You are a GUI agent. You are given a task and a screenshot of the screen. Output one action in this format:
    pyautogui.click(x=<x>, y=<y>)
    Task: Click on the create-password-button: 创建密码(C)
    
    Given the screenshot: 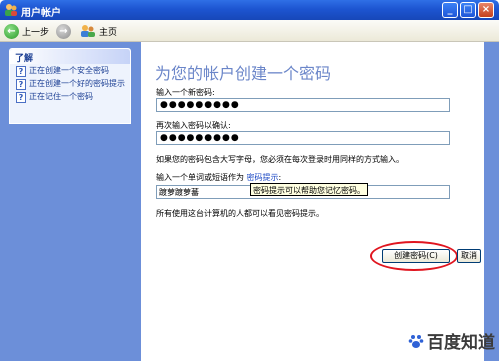 What is the action you would take?
    pyautogui.click(x=416, y=256)
    